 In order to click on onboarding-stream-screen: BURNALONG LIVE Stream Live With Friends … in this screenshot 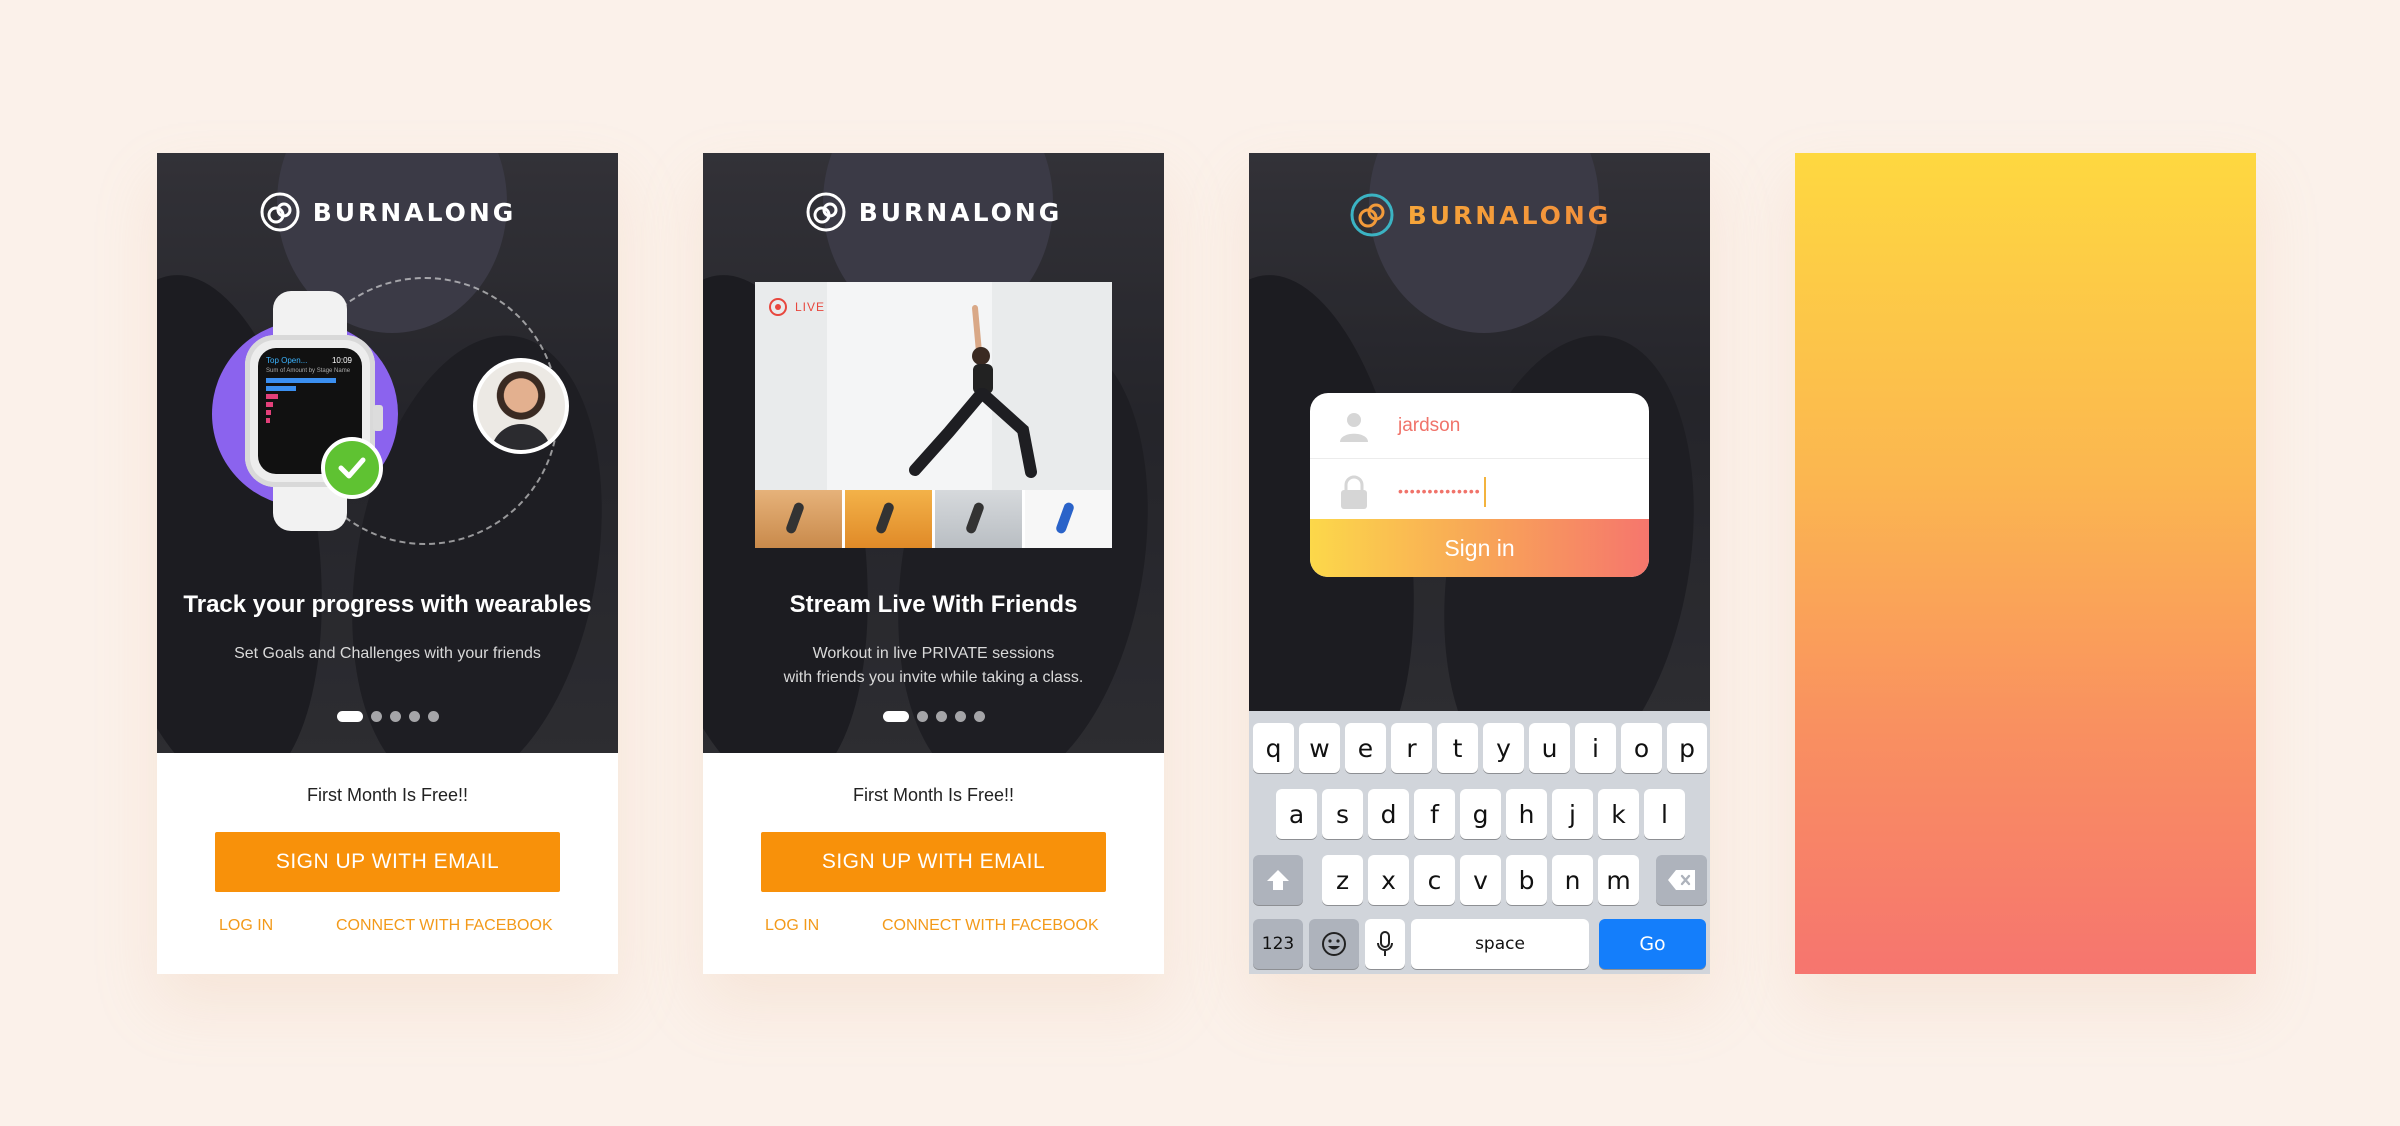, I will do `click(933, 563)`.